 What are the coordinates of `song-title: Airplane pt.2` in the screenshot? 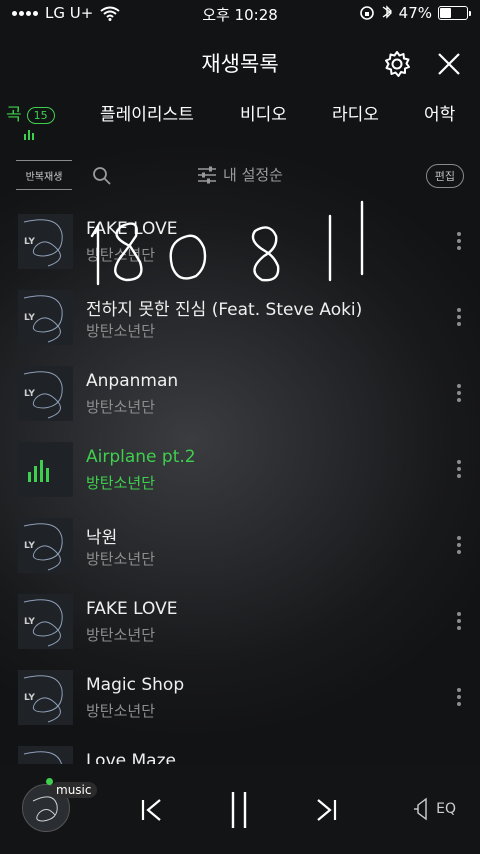 It's located at (141, 457).